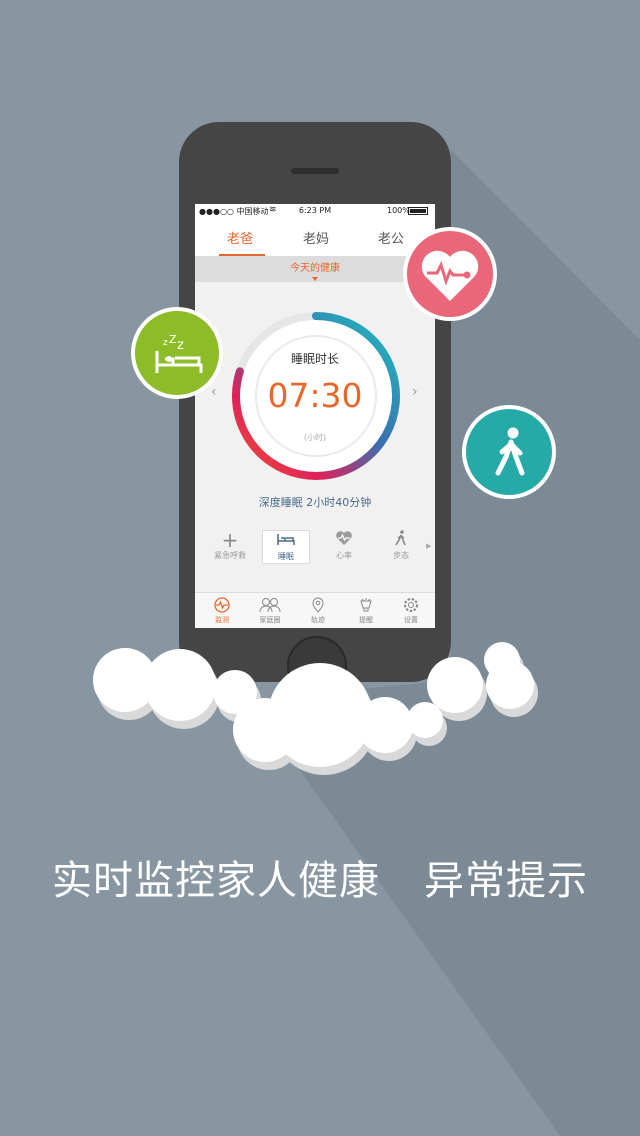 This screenshot has width=640, height=1136. I want to click on function-heart-rate: 心率, so click(344, 547).